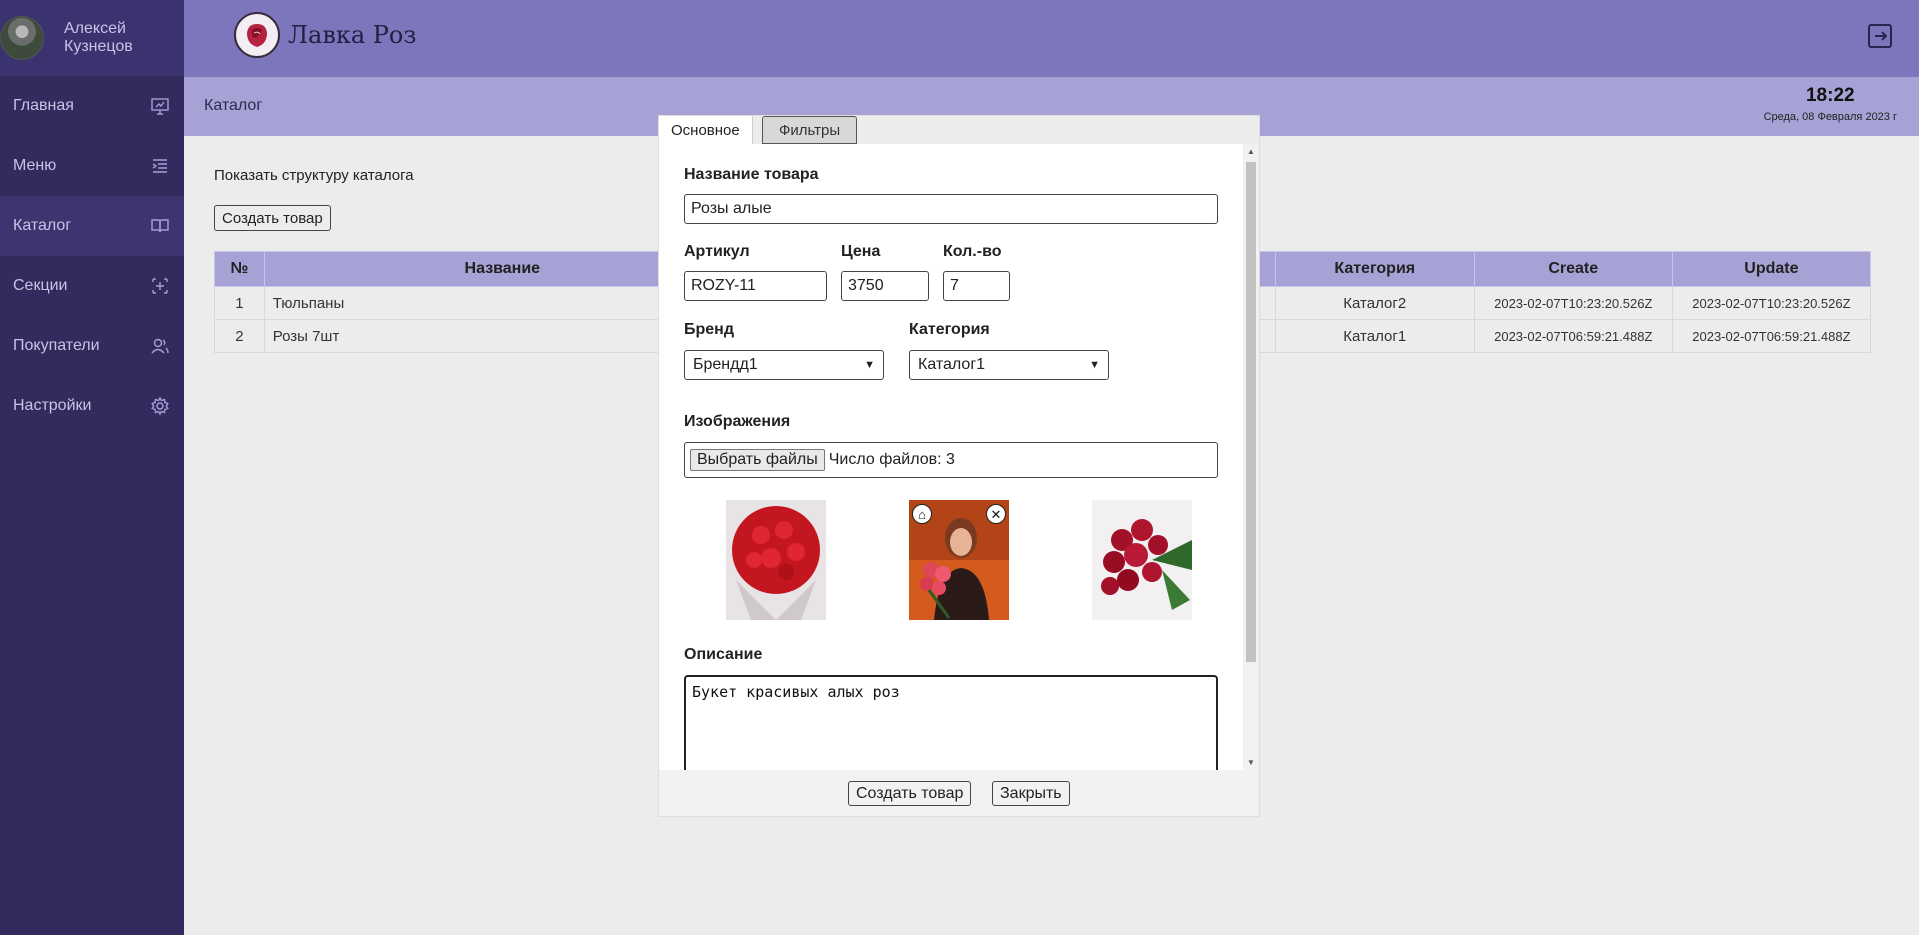  What do you see at coordinates (1051, 38) in the screenshot?
I see `top-header: Лавка Роз` at bounding box center [1051, 38].